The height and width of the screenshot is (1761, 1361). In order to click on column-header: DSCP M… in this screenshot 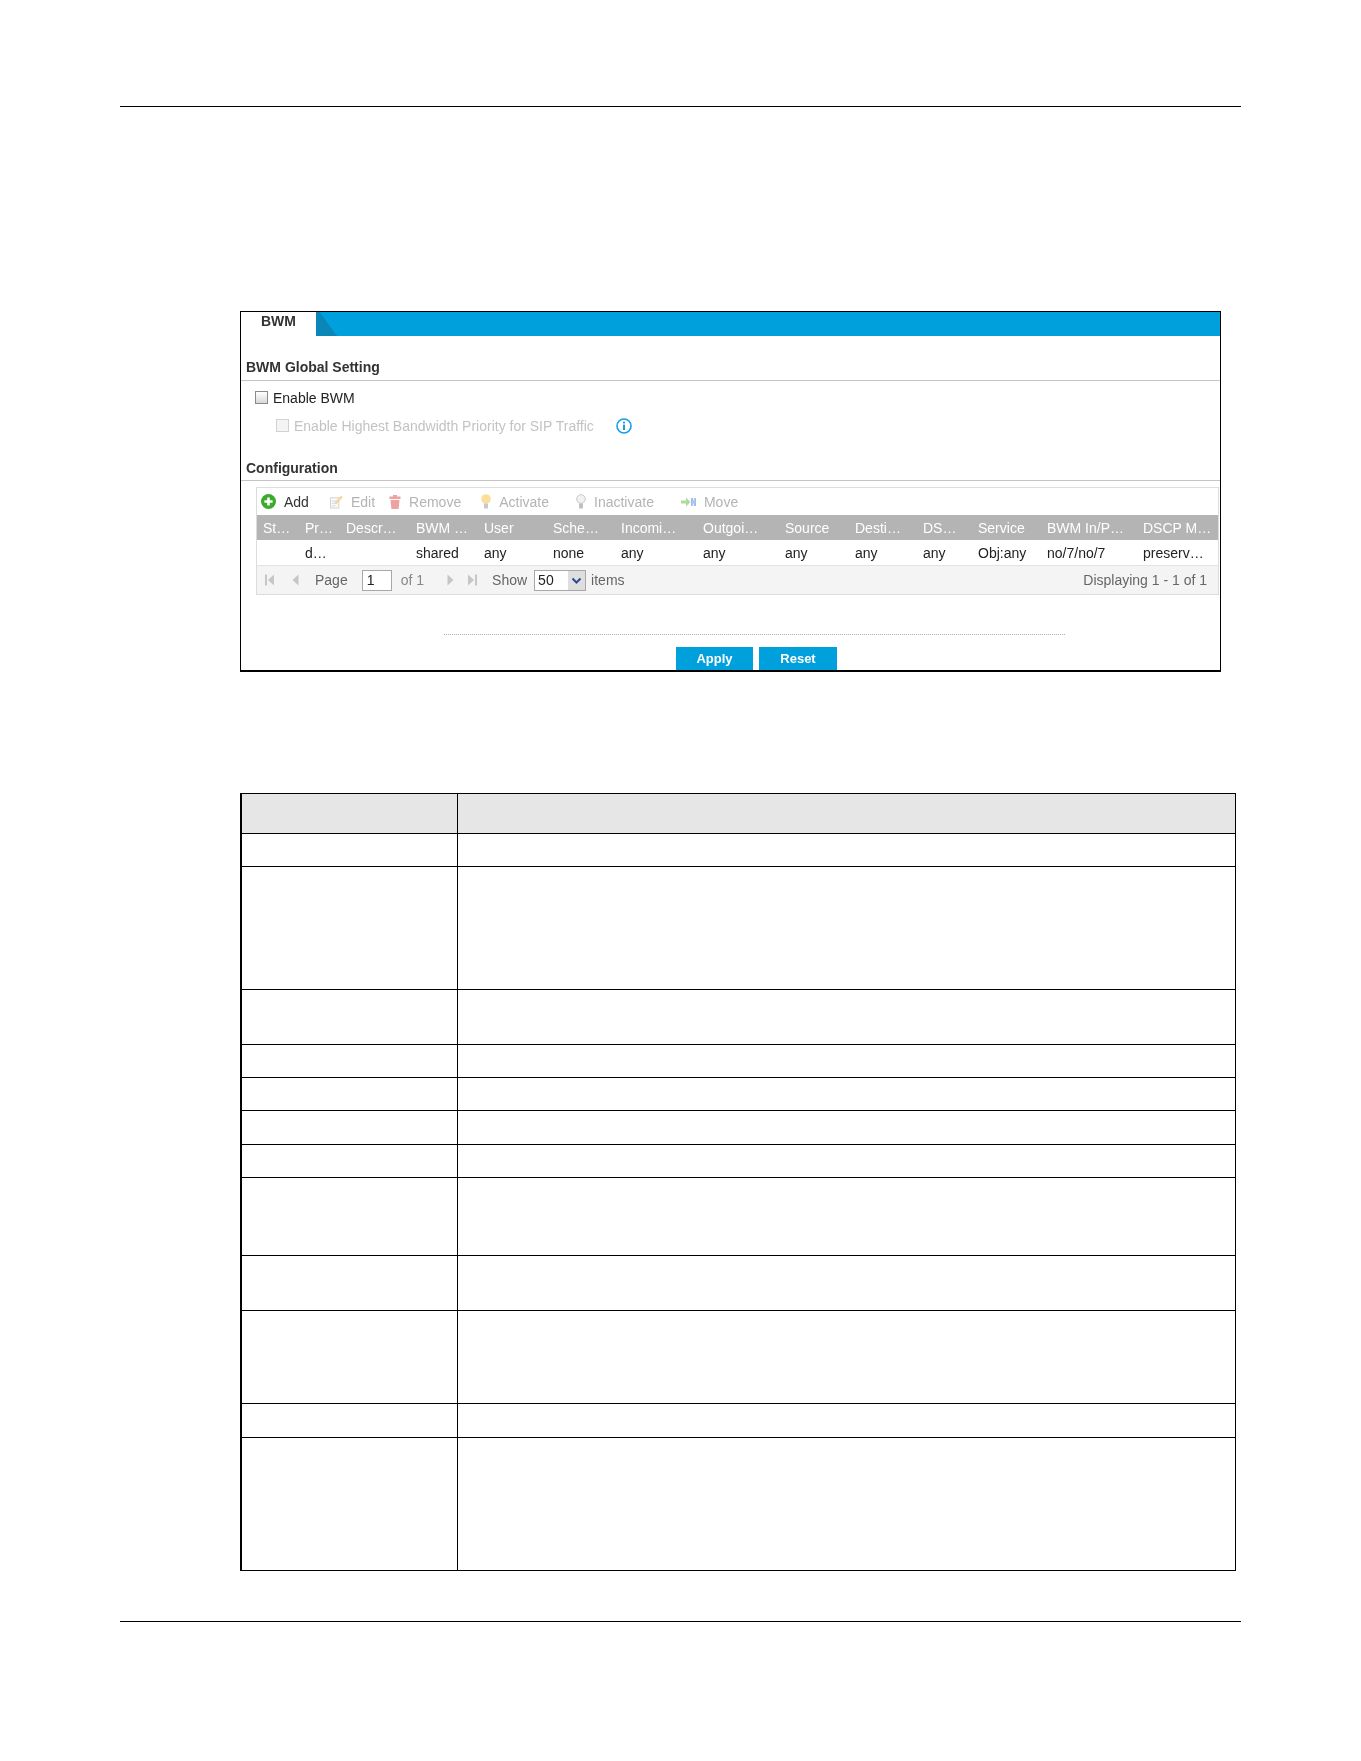, I will do `click(1177, 527)`.